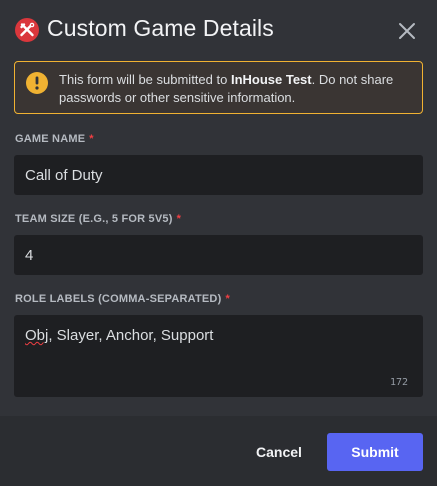 The image size is (437, 486). What do you see at coordinates (218, 255) in the screenshot?
I see `team-size-input: 4` at bounding box center [218, 255].